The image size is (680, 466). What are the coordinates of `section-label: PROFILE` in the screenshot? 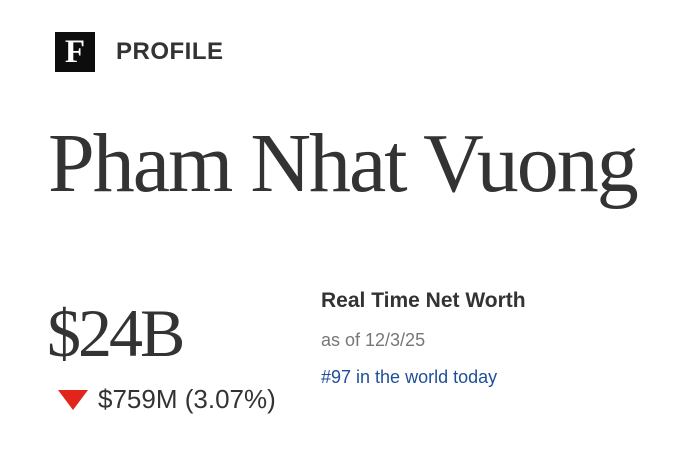 It's located at (170, 51).